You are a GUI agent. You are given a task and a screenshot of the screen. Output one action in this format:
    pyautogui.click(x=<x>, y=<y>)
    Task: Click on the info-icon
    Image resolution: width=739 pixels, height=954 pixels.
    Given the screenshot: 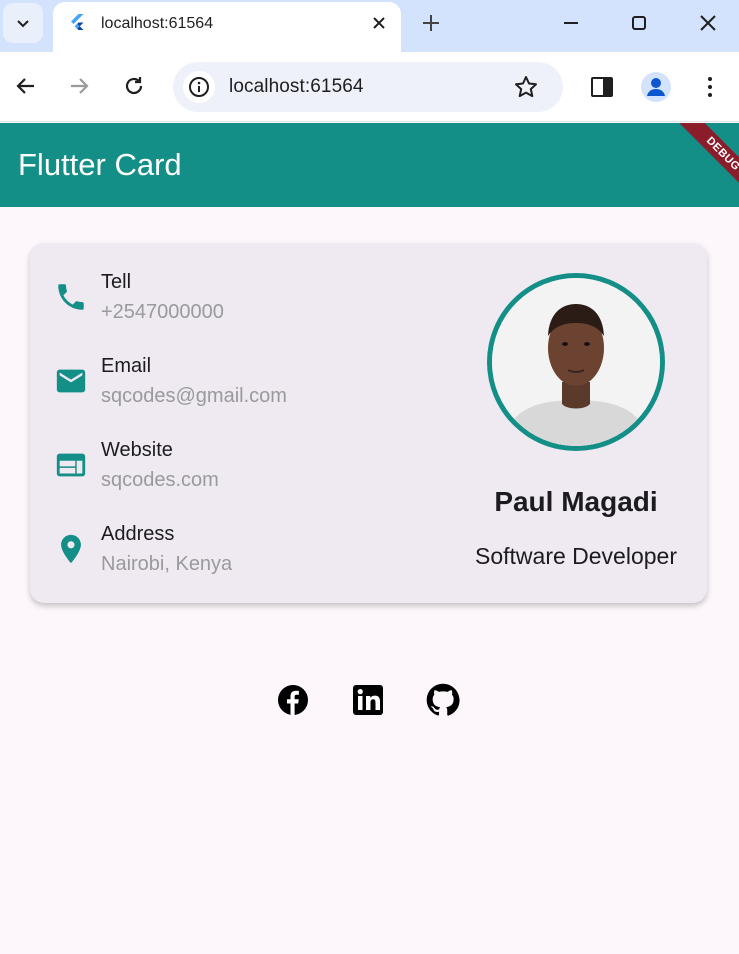 What is the action you would take?
    pyautogui.click(x=199, y=87)
    